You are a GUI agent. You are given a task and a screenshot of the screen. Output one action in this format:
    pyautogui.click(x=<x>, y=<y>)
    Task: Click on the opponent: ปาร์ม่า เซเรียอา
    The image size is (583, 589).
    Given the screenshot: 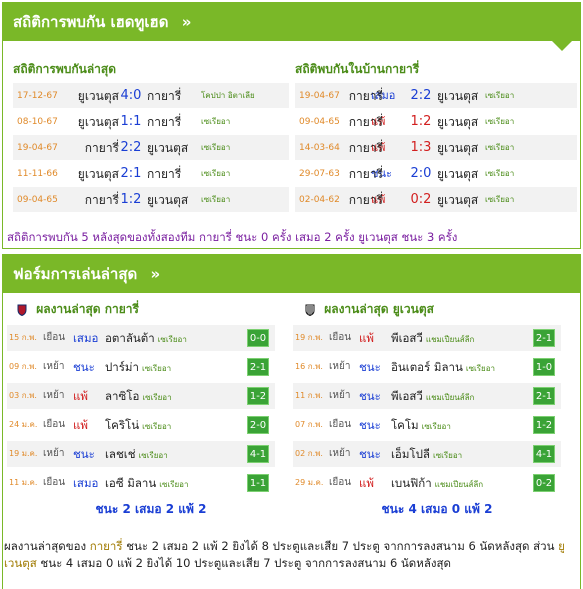 What is the action you would take?
    pyautogui.click(x=138, y=368)
    